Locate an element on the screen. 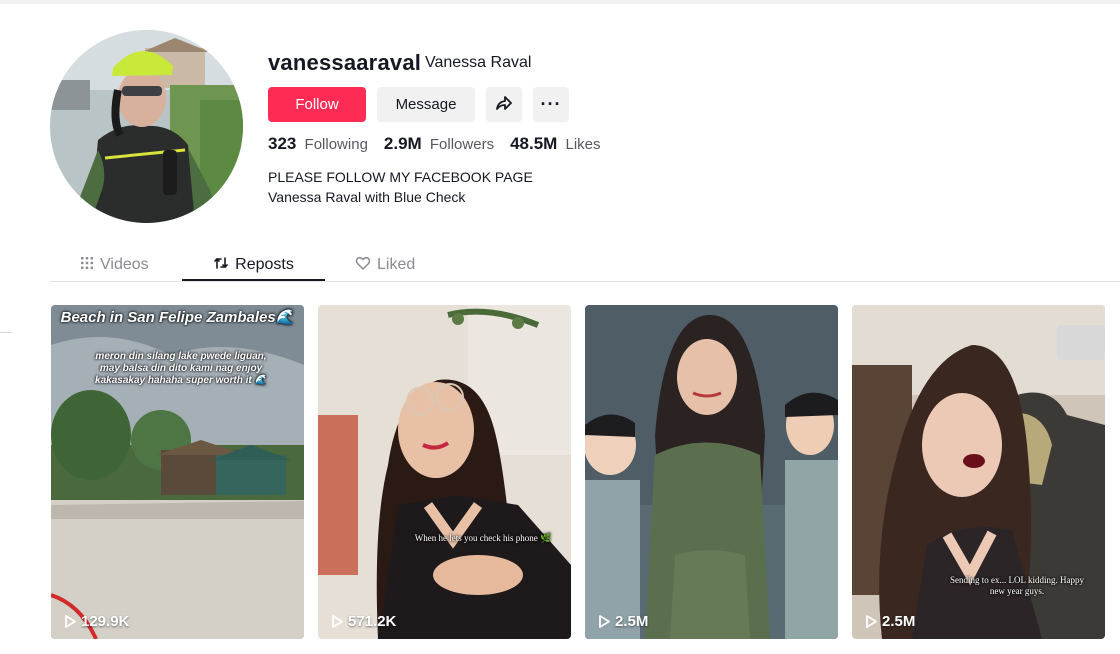 Image resolution: width=1120 pixels, height=654 pixels. tab-reposts-label: Reposts is located at coordinates (264, 264).